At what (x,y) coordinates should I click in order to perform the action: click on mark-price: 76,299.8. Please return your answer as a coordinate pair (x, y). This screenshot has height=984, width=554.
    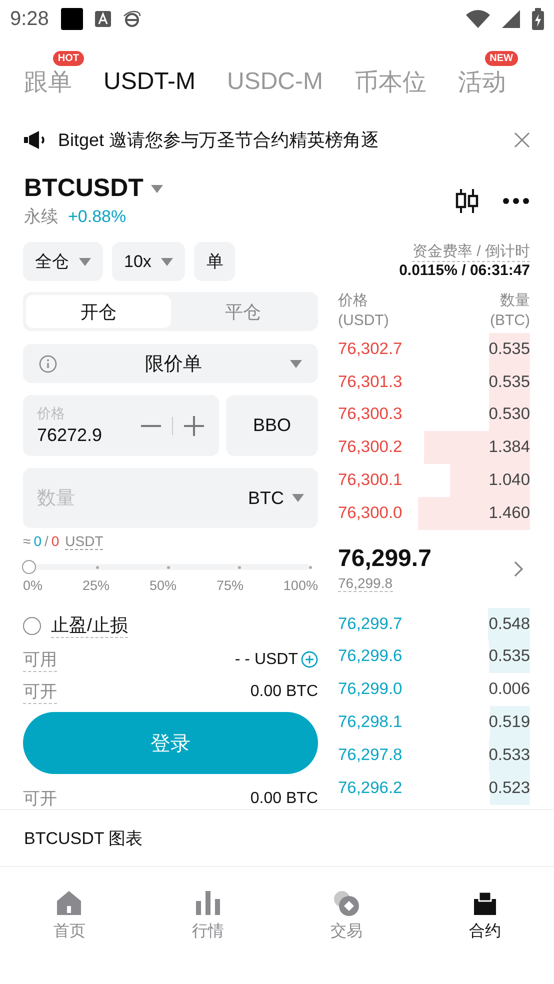
    Looking at the image, I should click on (365, 583).